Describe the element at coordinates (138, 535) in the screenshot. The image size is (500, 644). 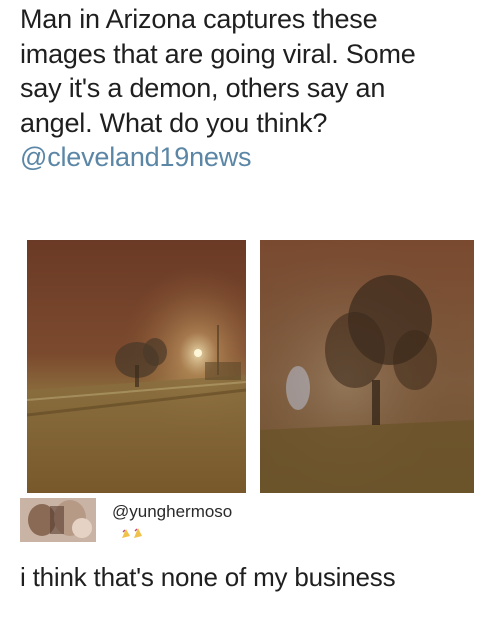
I see `raised-hands-icon` at that location.